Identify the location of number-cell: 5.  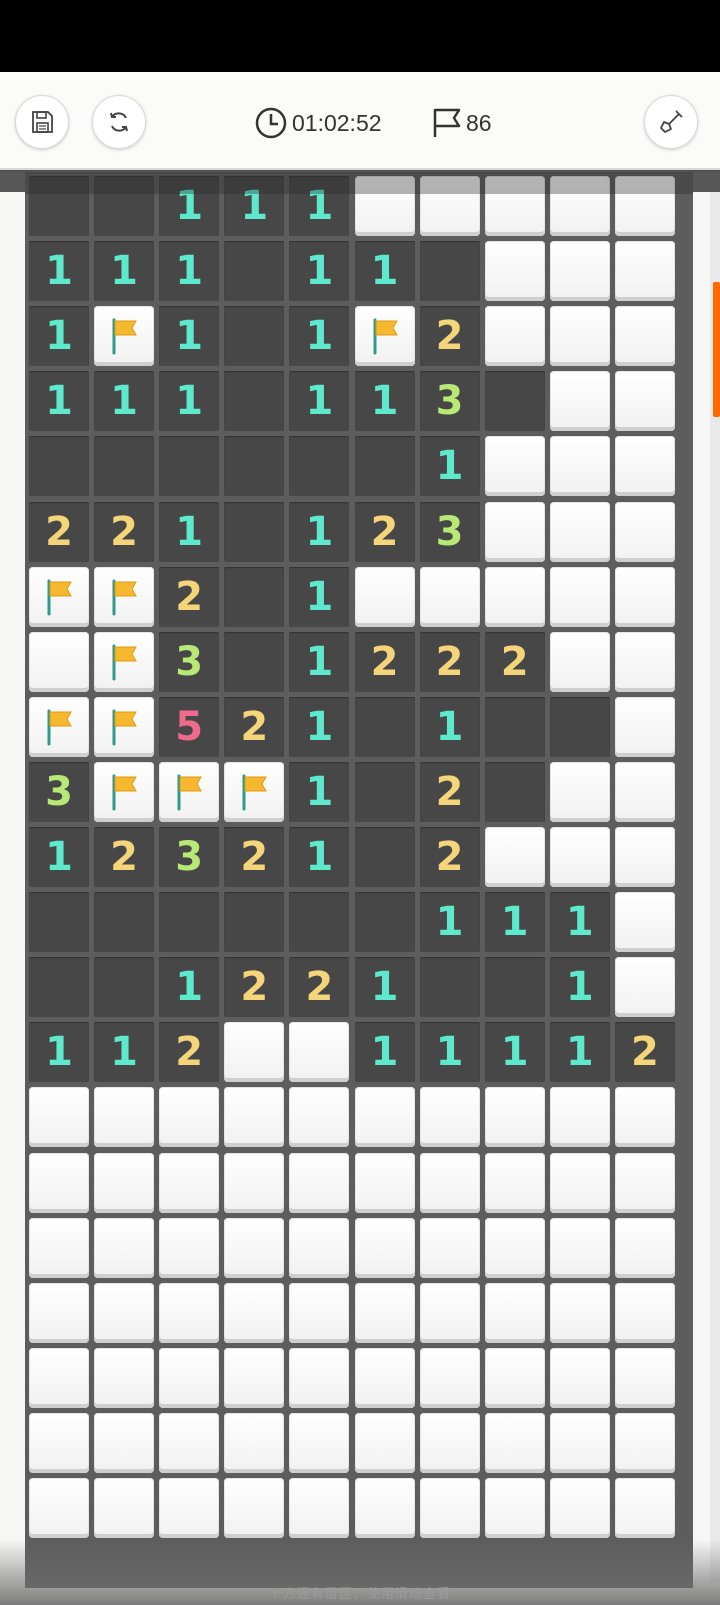
(189, 726).